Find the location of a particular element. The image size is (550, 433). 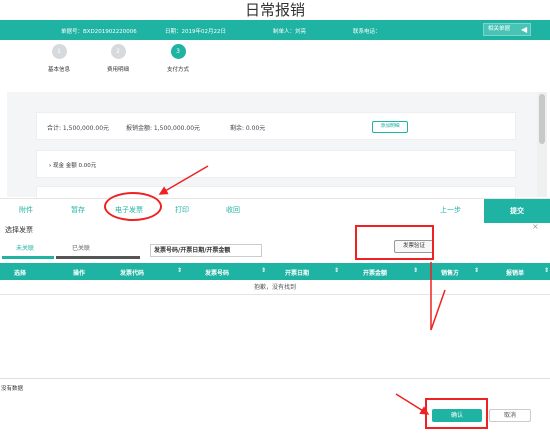

col-seller: 销售方 is located at coordinates (450, 272).